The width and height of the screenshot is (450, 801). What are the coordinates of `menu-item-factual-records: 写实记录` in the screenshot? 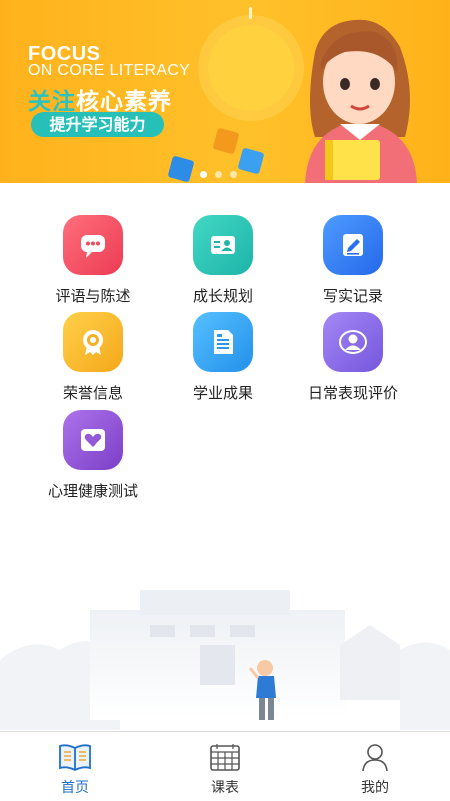 It's located at (353, 260).